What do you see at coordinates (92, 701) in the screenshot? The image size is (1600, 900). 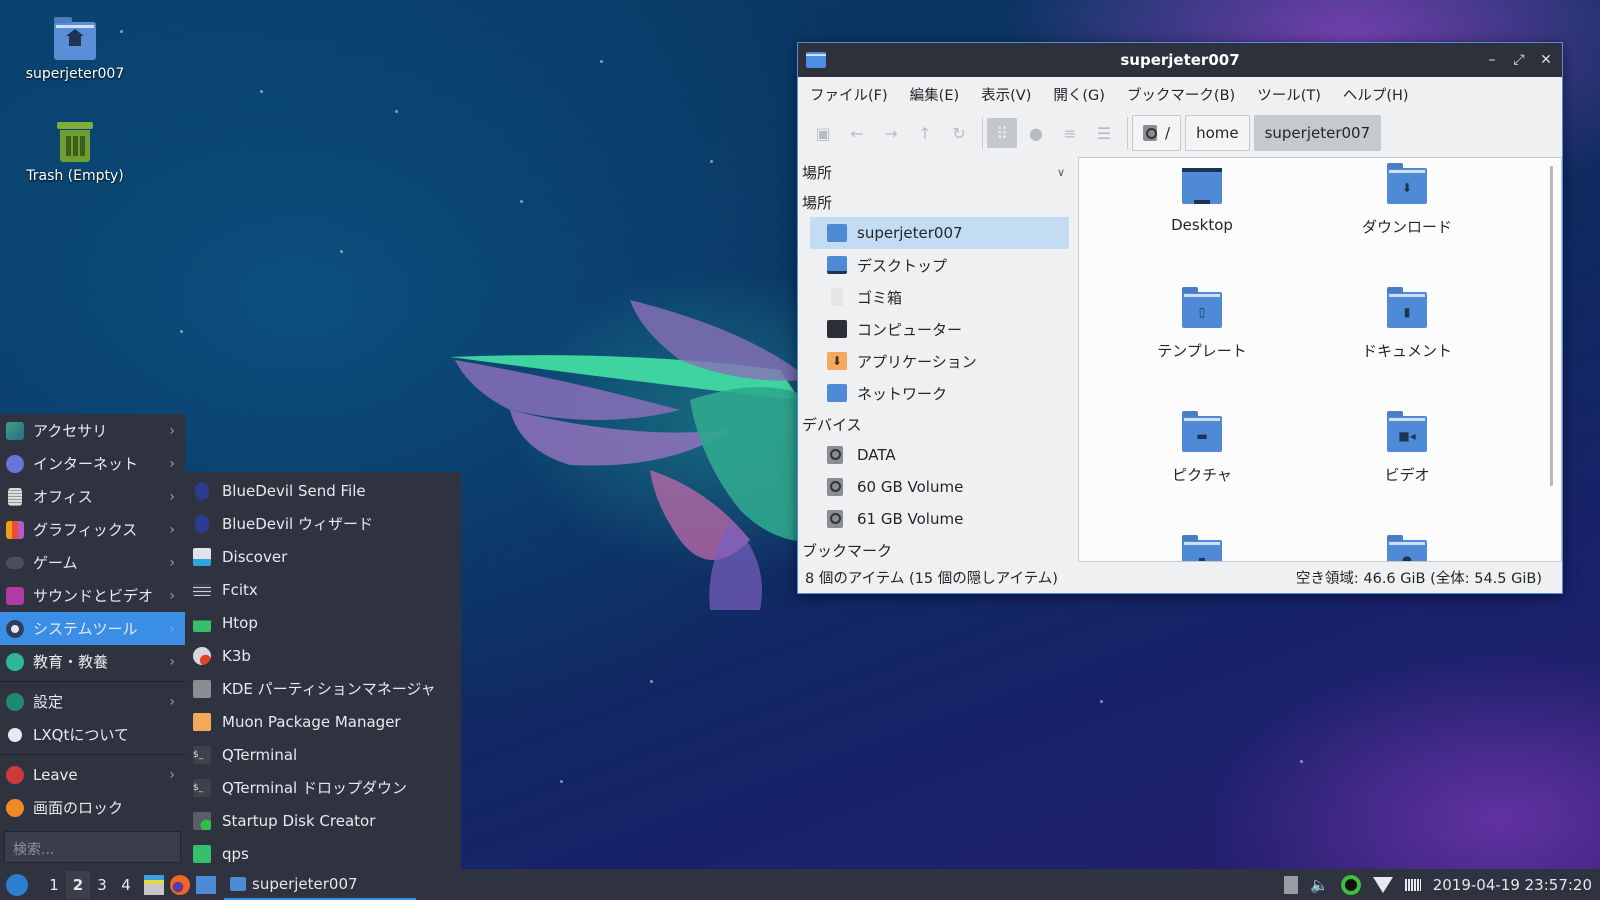 I see `menu-item-settings: 設定 ›` at bounding box center [92, 701].